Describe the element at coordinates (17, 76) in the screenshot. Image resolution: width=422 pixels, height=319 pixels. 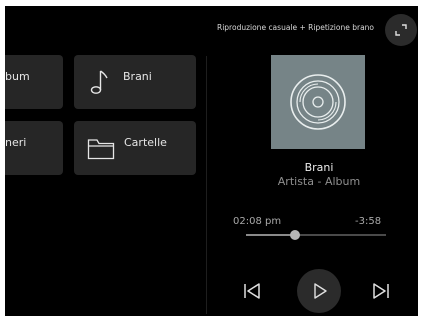
I see `tile-albums-label: bum` at that location.